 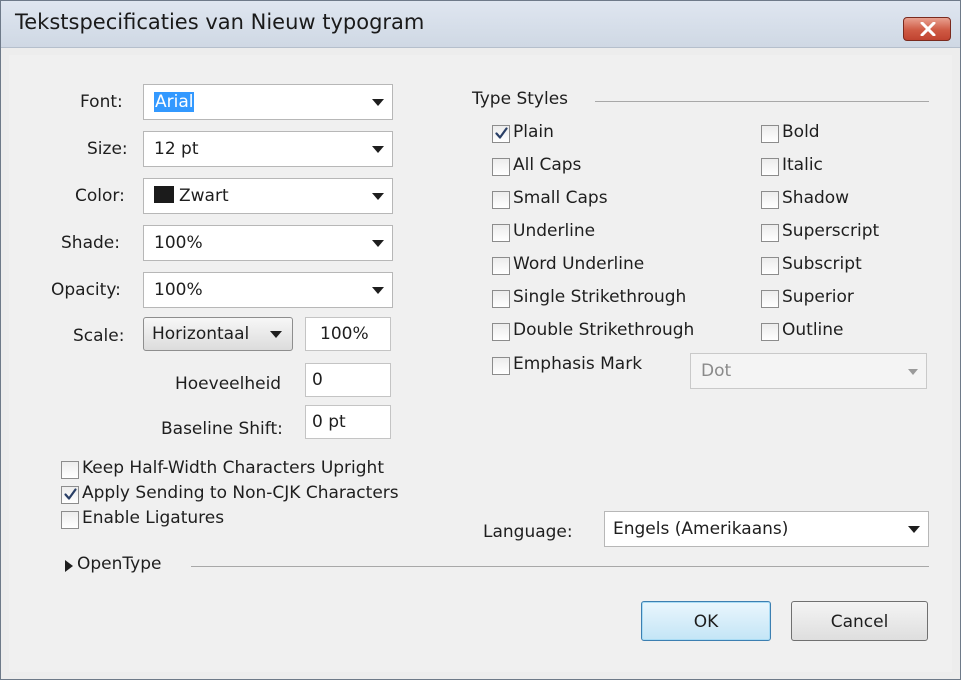 I want to click on type-style-label: Bold, so click(x=801, y=132).